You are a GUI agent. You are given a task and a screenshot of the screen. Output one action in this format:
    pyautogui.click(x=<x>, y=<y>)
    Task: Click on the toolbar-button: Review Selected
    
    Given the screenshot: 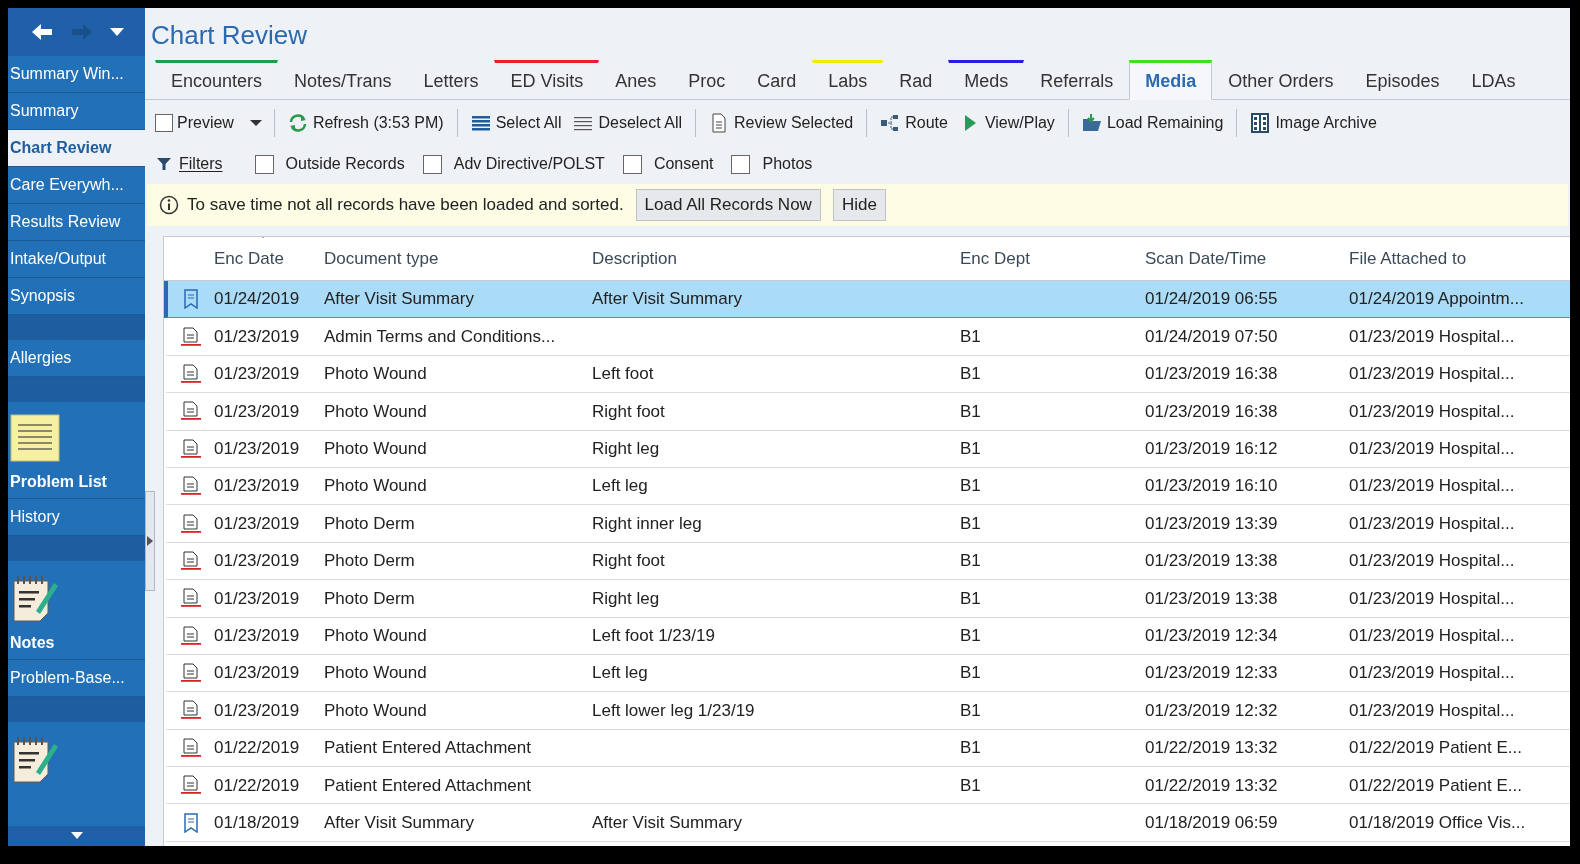 What is the action you would take?
    pyautogui.click(x=781, y=123)
    